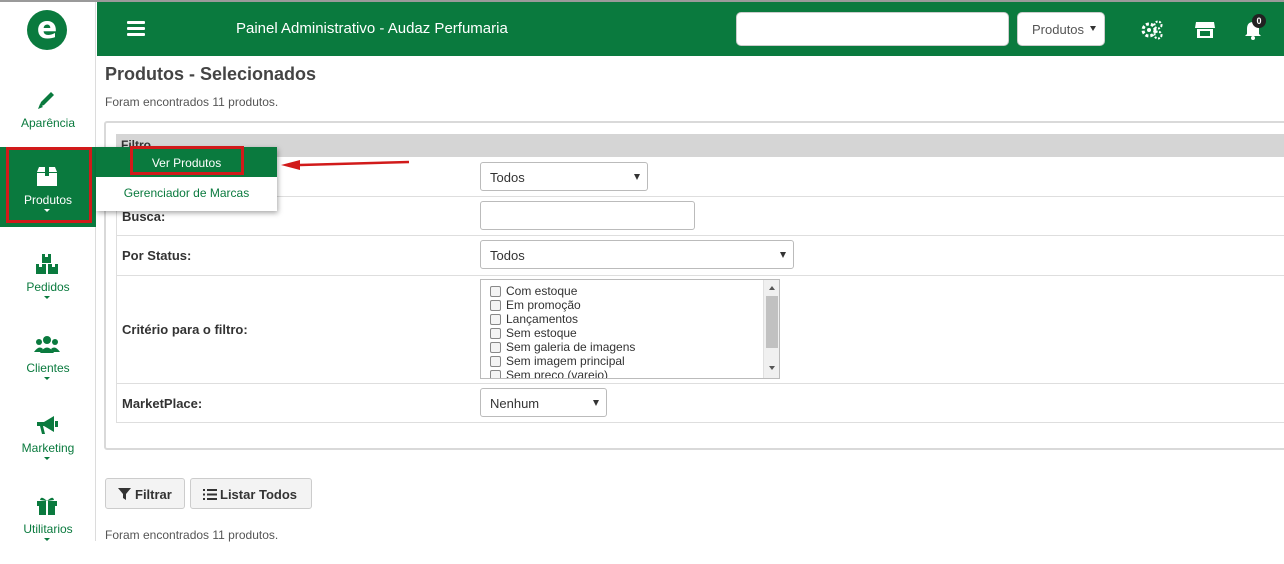  I want to click on criteria-option: Com estoque, so click(534, 291).